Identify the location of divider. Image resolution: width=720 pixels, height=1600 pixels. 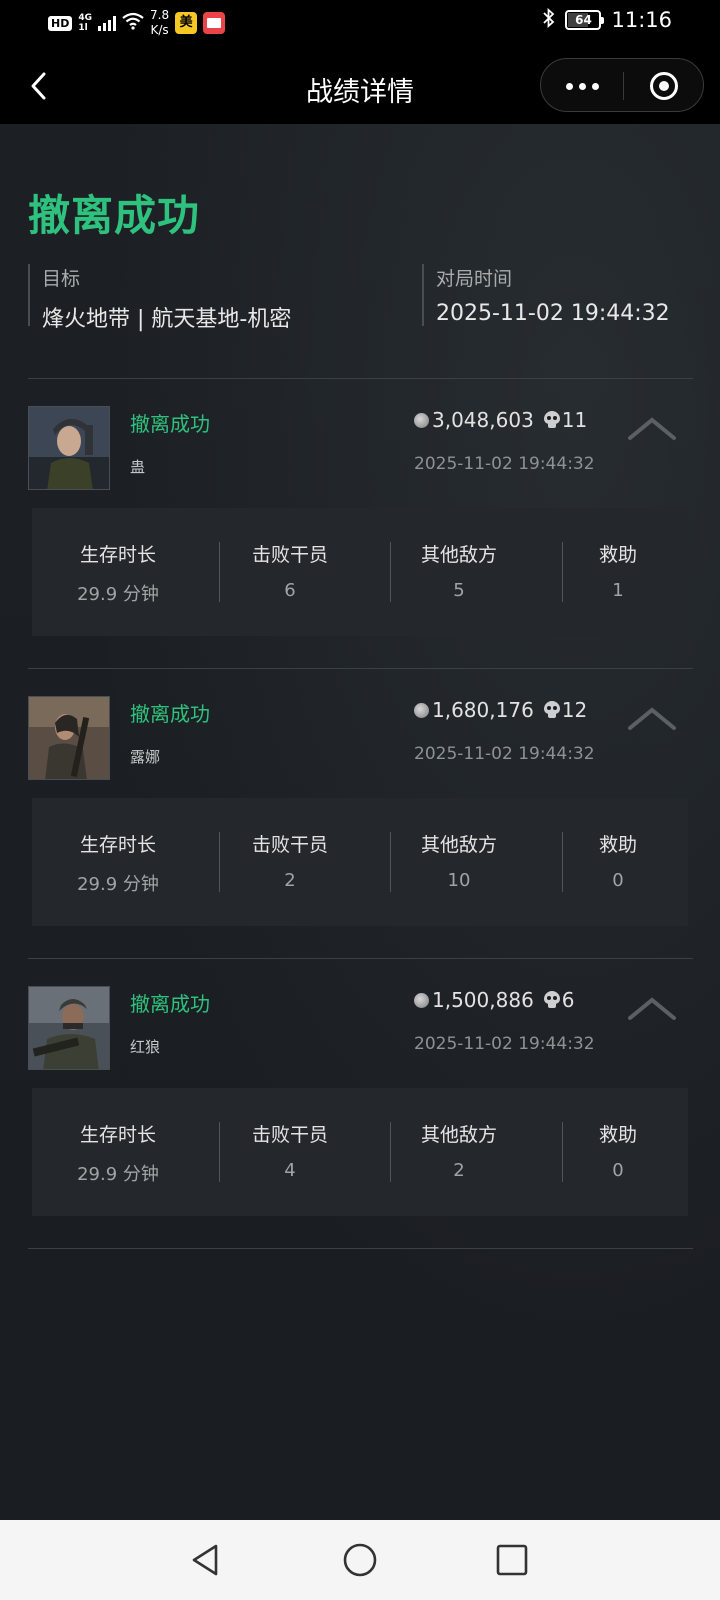
(360, 1248).